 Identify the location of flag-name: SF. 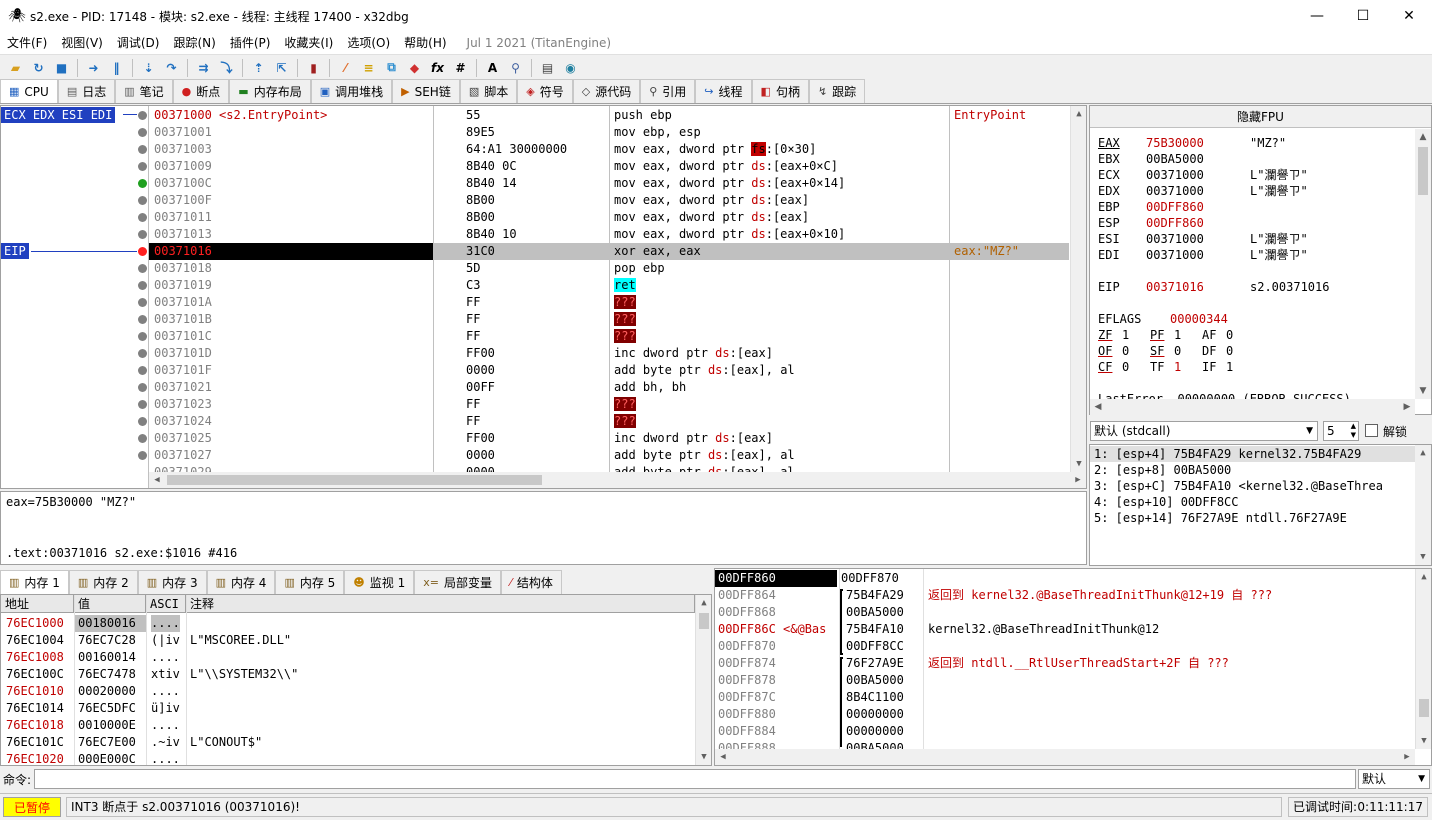
(1162, 351).